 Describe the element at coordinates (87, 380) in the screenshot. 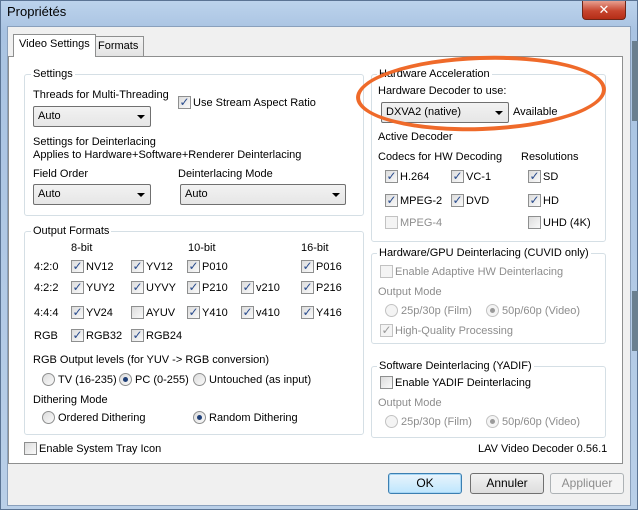

I see `tv-range-label: TV (16-235)` at that location.